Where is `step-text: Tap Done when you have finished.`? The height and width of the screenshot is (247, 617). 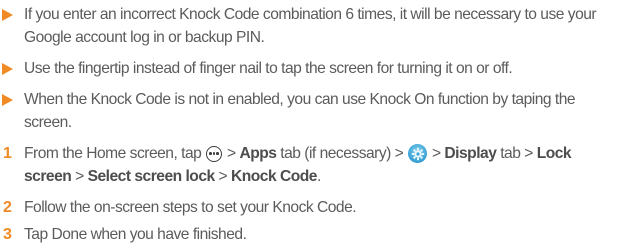 step-text: Tap Done when you have finished. is located at coordinates (135, 234).